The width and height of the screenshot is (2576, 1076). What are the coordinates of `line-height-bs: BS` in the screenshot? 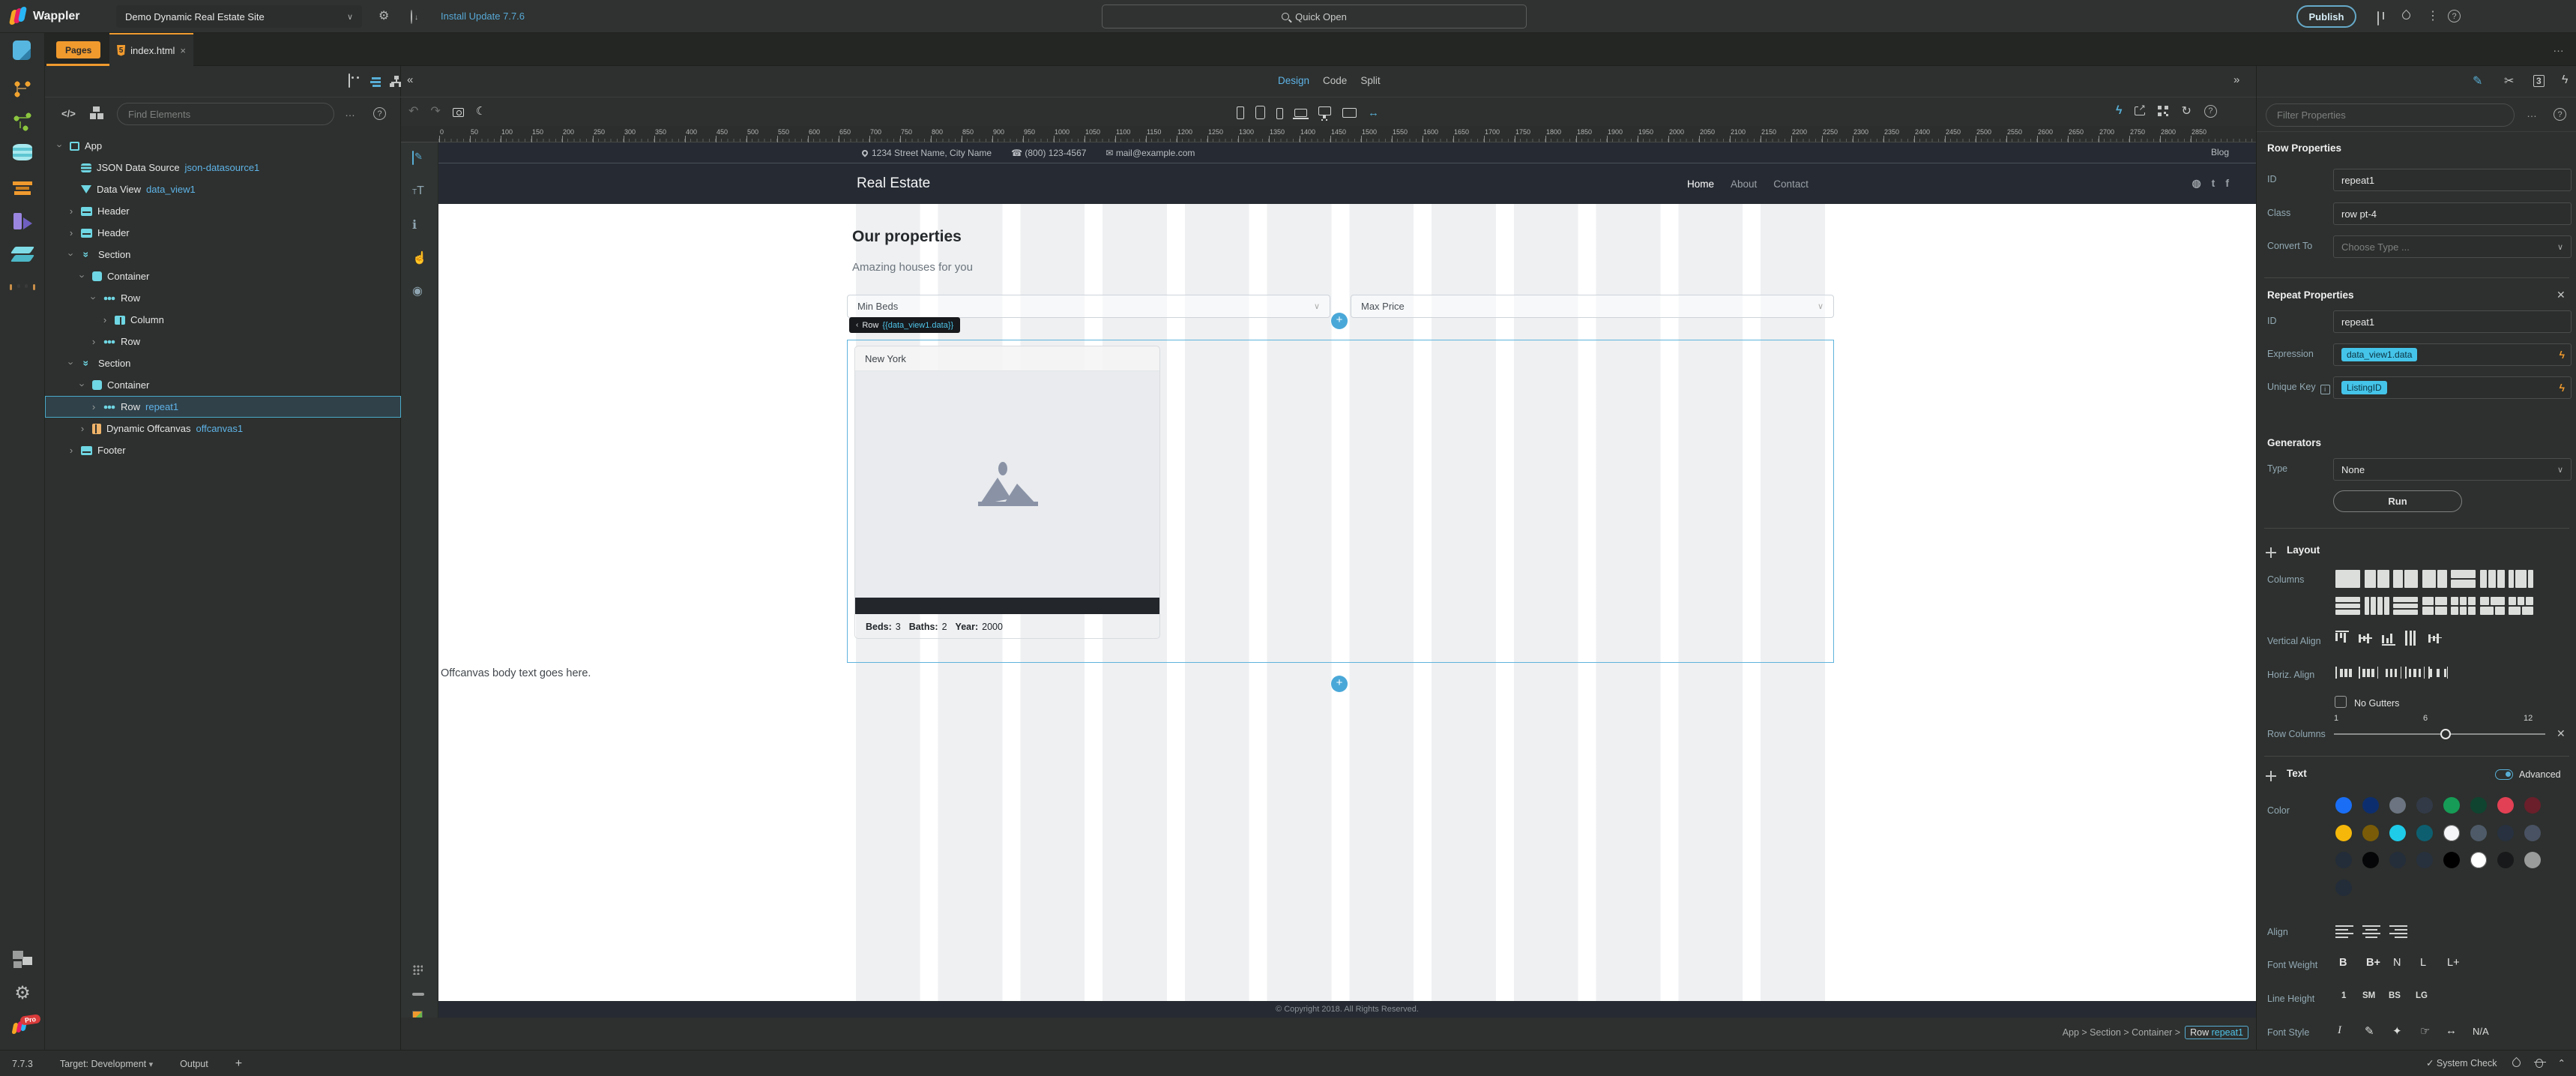 It's located at (2395, 995).